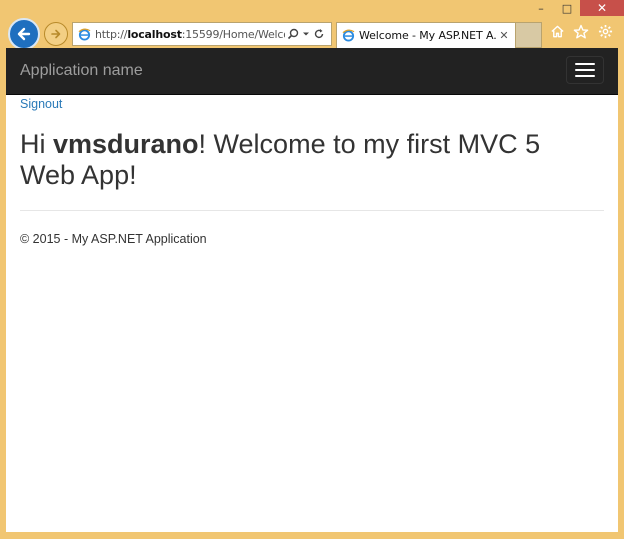 The height and width of the screenshot is (539, 624). I want to click on address-tools, so click(306, 34).